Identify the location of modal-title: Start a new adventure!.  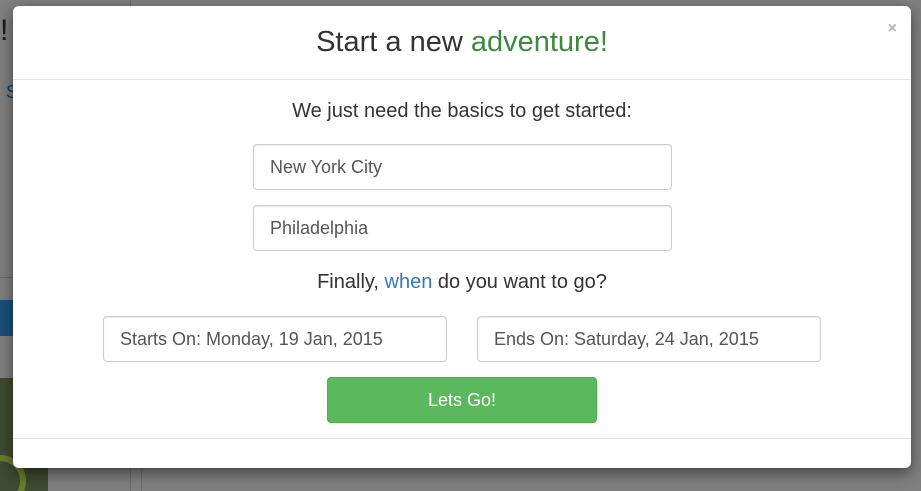
(462, 42).